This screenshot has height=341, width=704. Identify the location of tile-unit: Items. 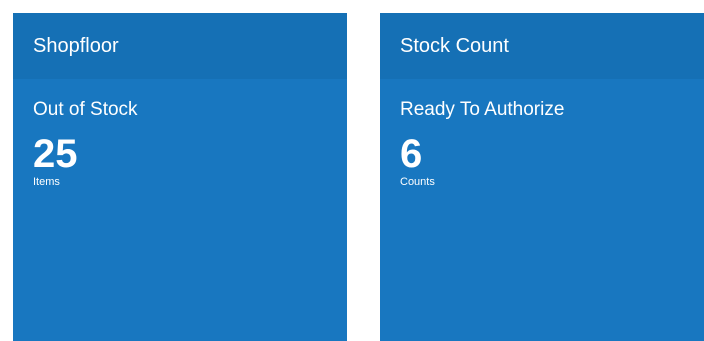
(46, 182).